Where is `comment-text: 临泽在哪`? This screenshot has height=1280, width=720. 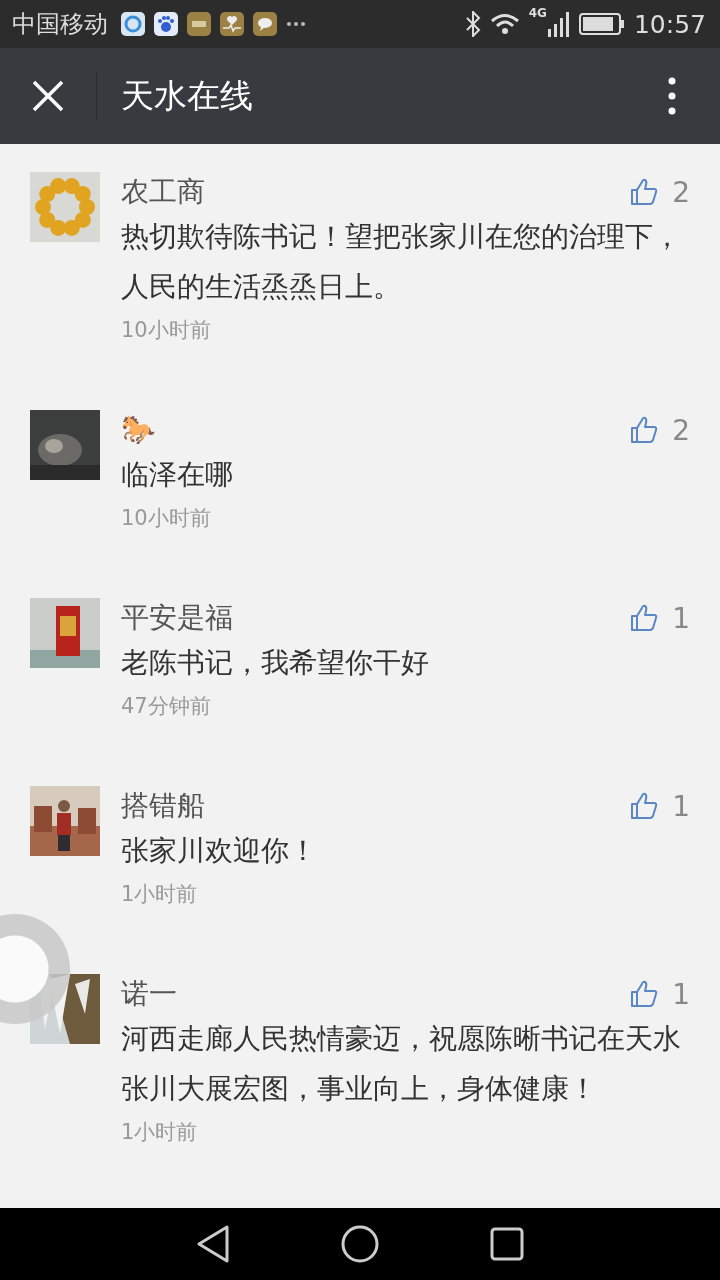 comment-text: 临泽在哪 is located at coordinates (177, 475).